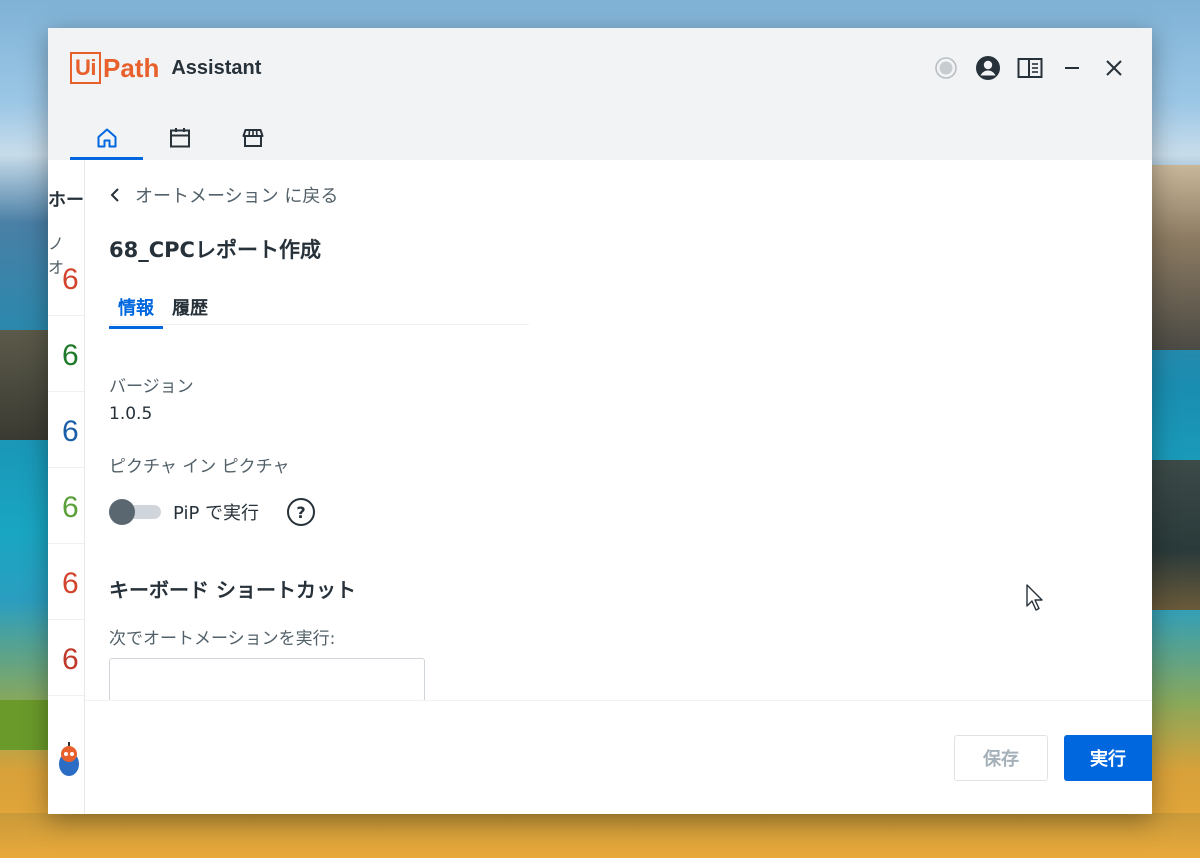 The image size is (1200, 858). What do you see at coordinates (216, 67) in the screenshot?
I see `app-name: Assistant` at bounding box center [216, 67].